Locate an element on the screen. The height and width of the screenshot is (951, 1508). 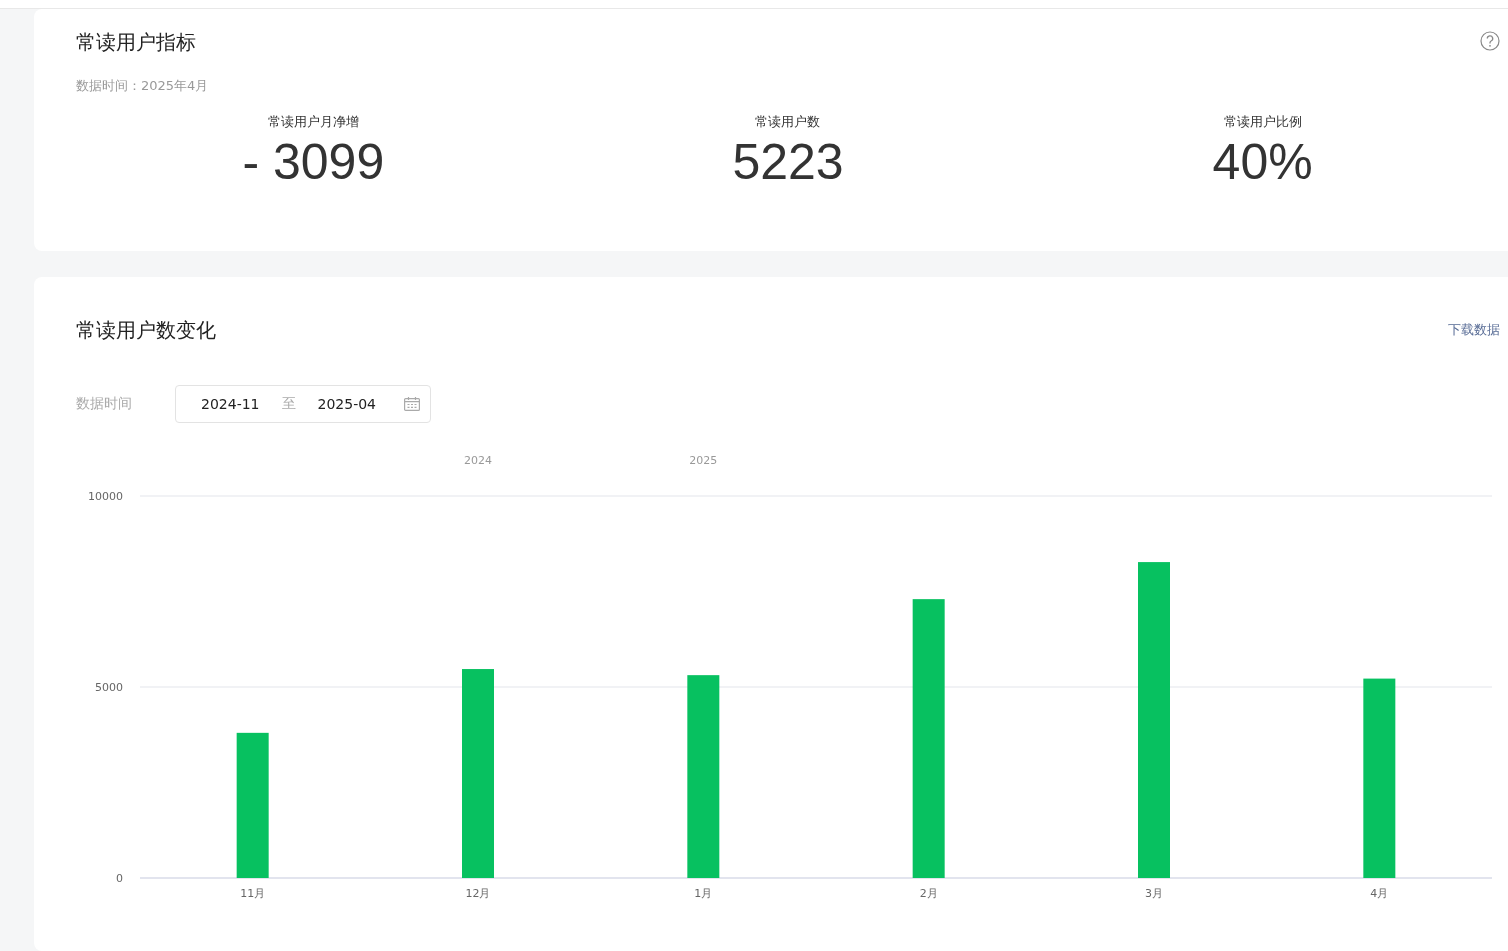
metric-value: 5223 is located at coordinates (788, 162).